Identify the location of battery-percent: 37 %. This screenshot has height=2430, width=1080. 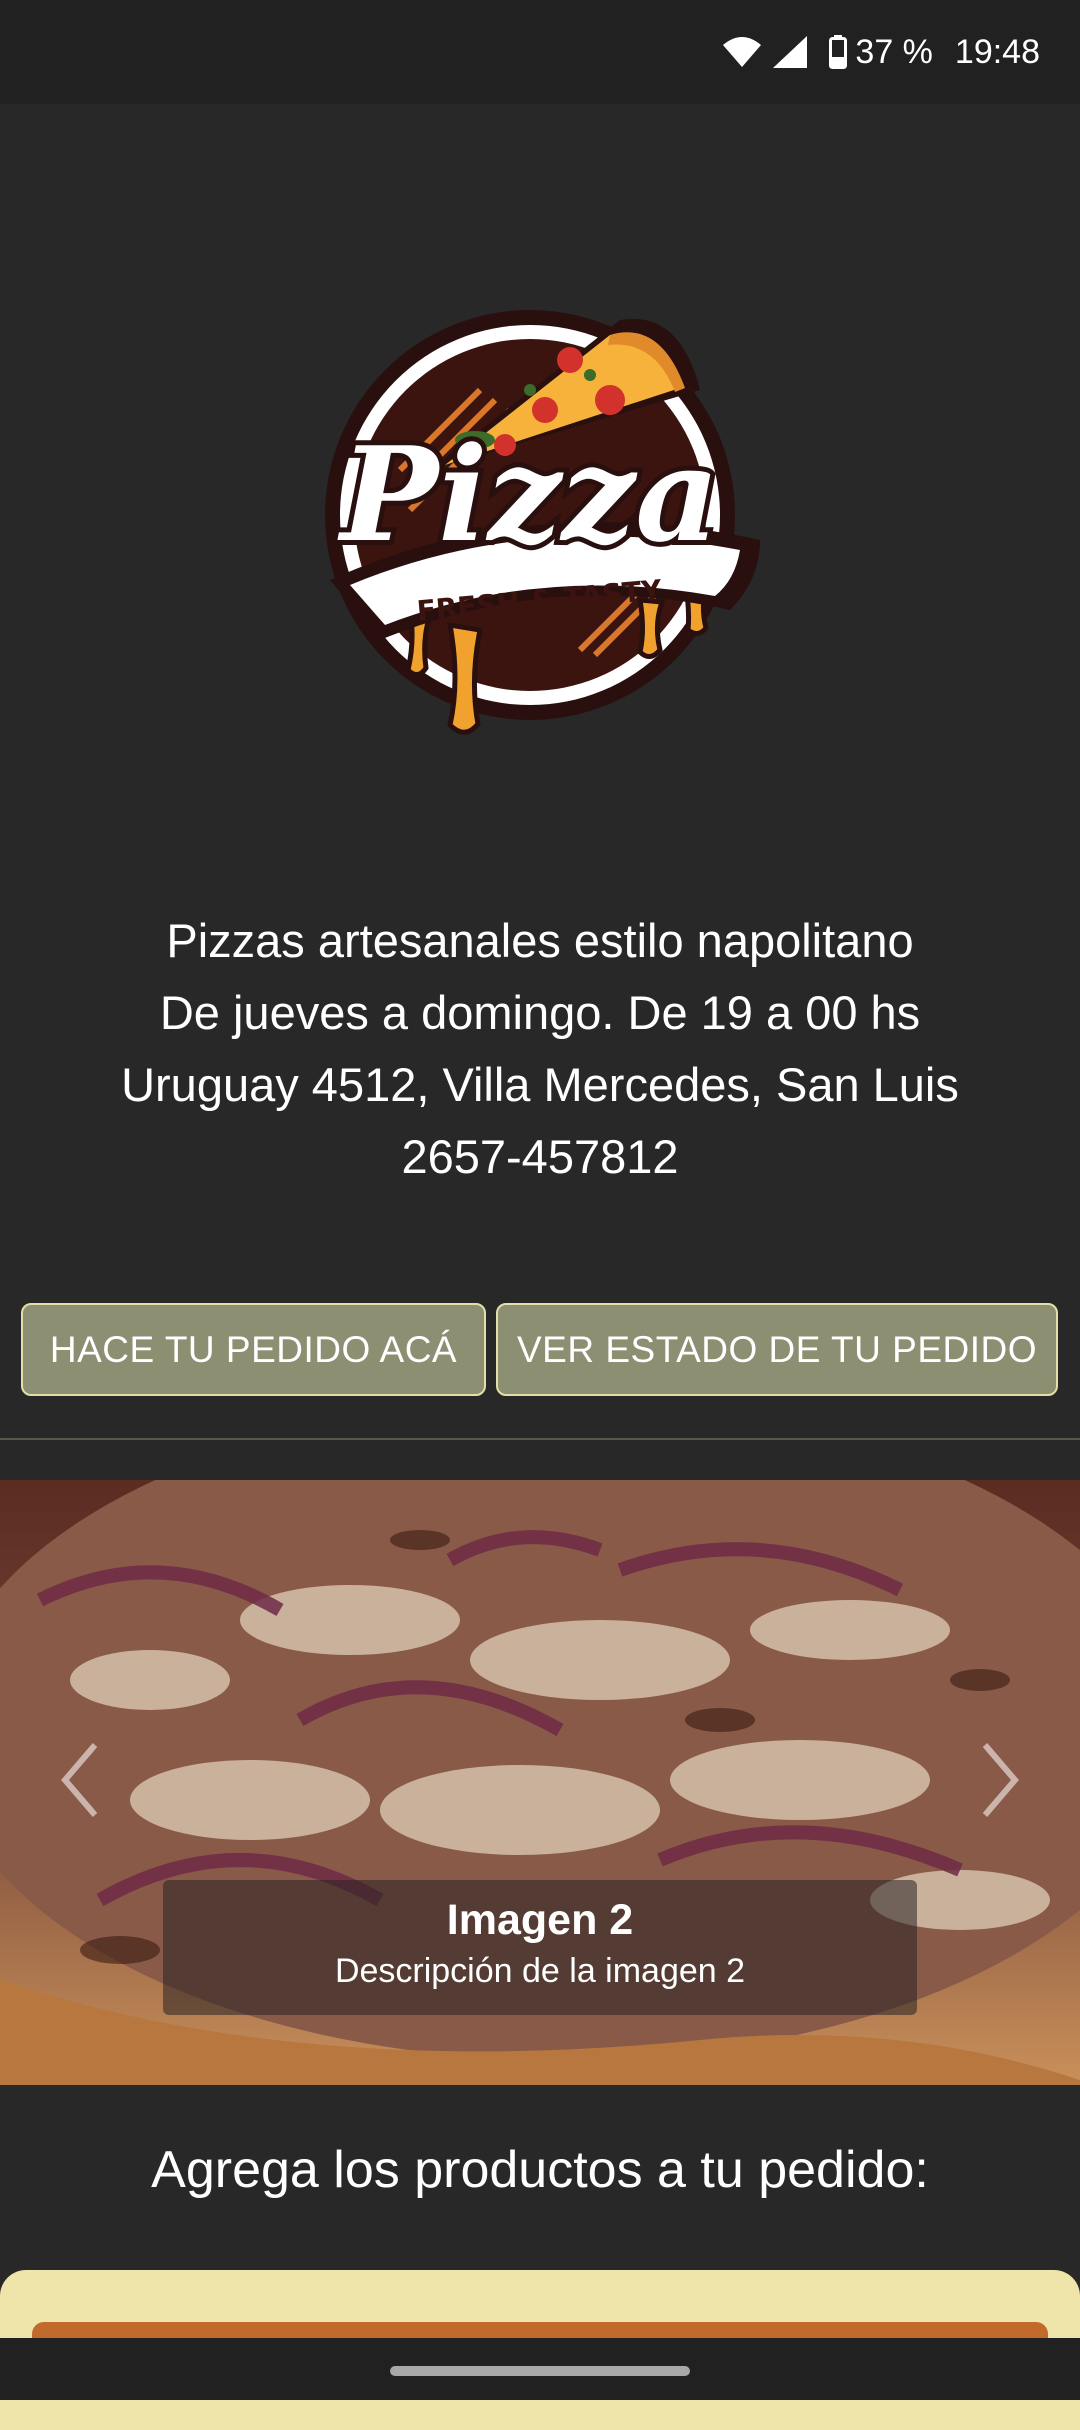
(894, 51).